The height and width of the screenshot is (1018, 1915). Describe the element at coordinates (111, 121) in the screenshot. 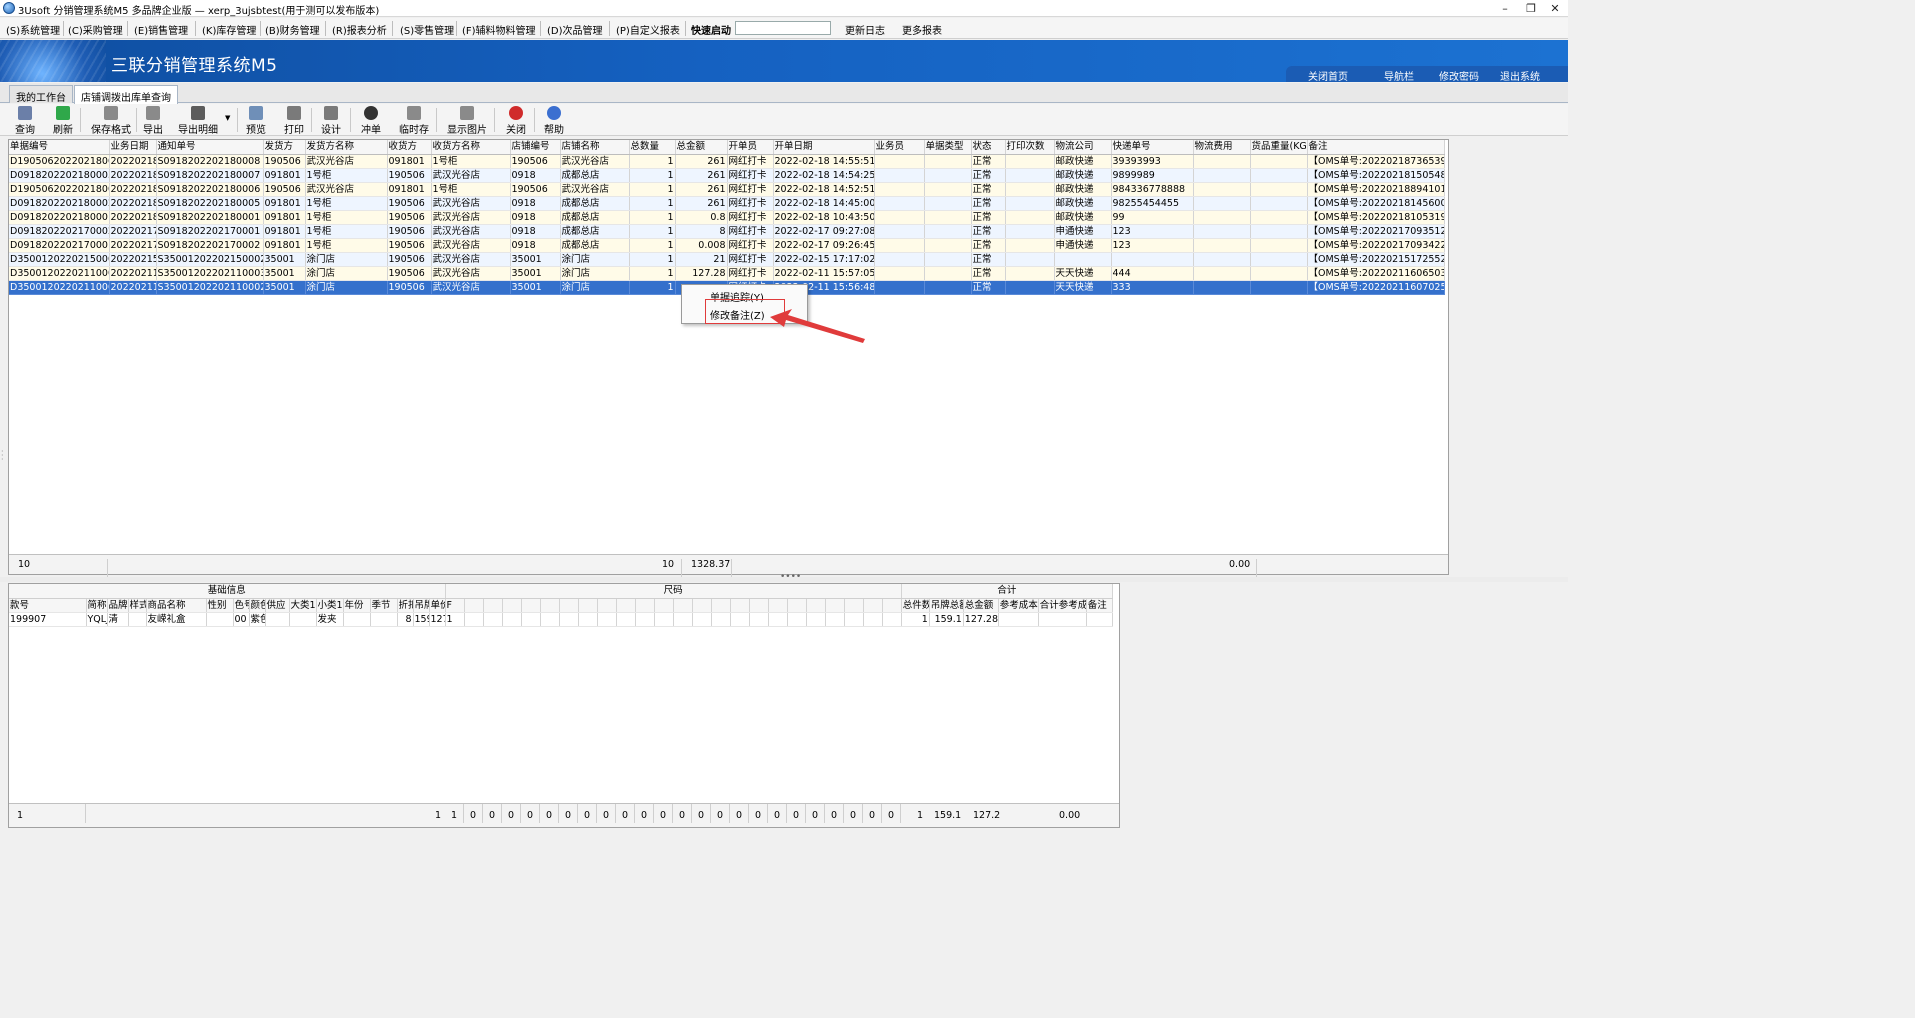

I see `toolbar-button-2: 保存格式` at that location.